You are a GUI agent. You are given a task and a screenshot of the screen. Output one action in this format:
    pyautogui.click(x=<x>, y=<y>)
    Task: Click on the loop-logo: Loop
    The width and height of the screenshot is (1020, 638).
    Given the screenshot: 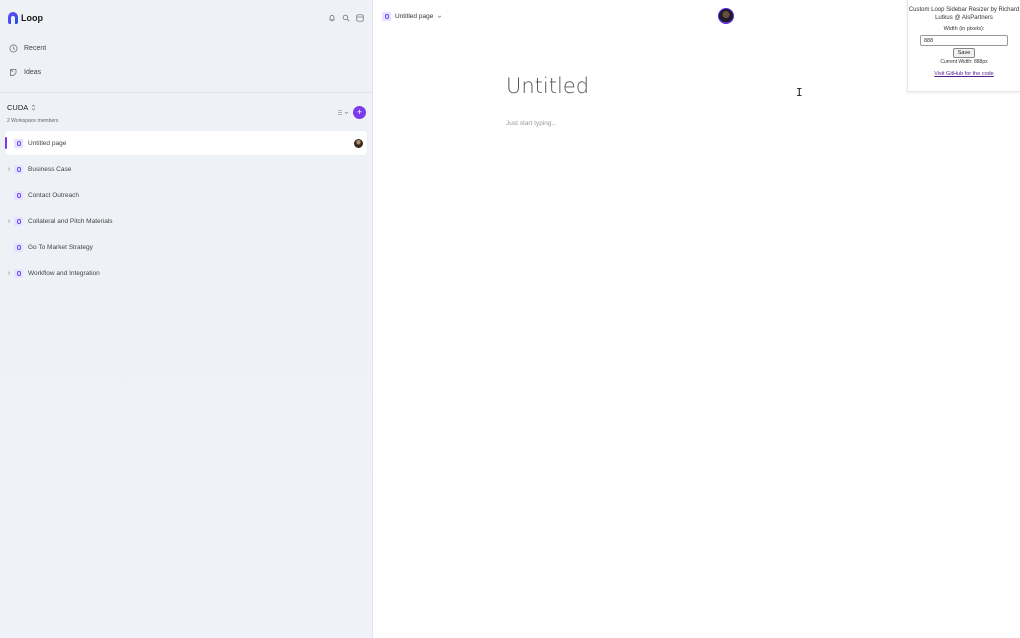 What is the action you would take?
    pyautogui.click(x=25, y=18)
    